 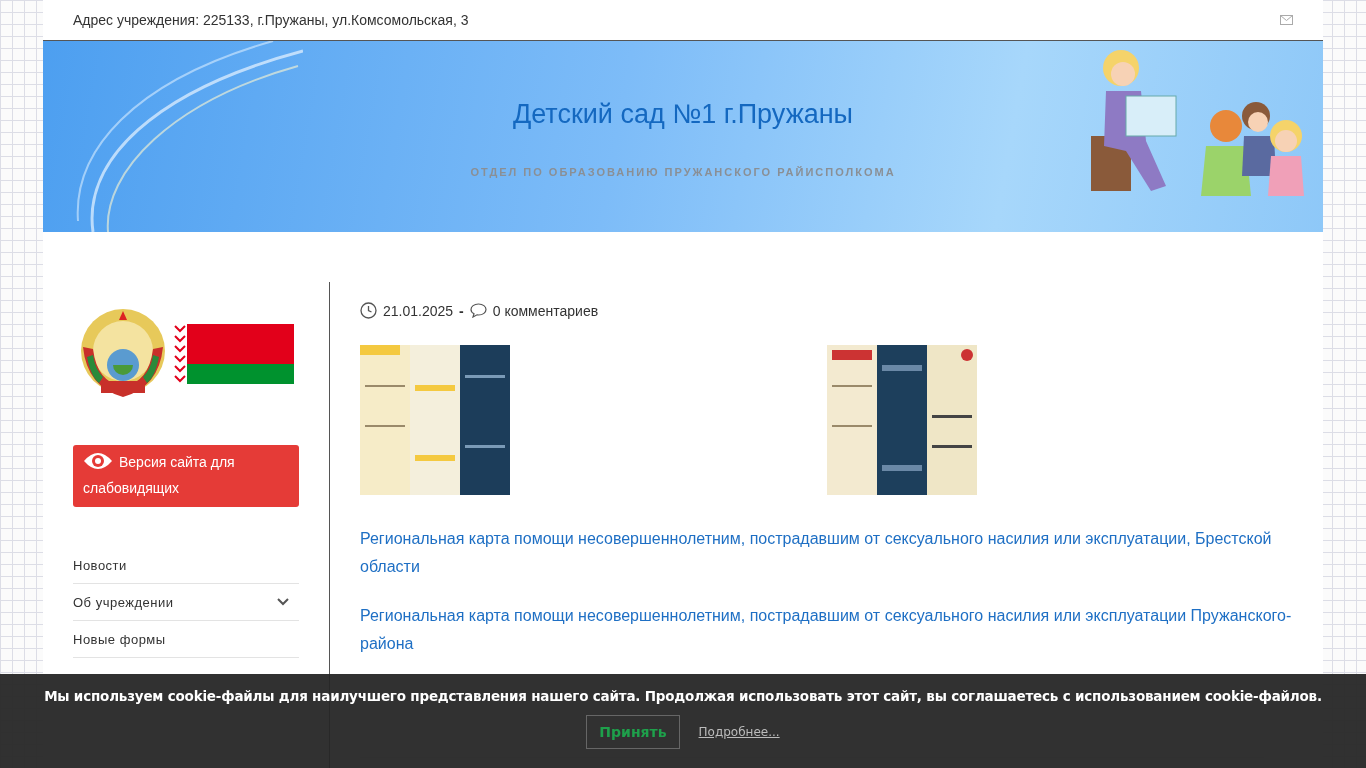 I want to click on accept-button: Принять, so click(x=633, y=732).